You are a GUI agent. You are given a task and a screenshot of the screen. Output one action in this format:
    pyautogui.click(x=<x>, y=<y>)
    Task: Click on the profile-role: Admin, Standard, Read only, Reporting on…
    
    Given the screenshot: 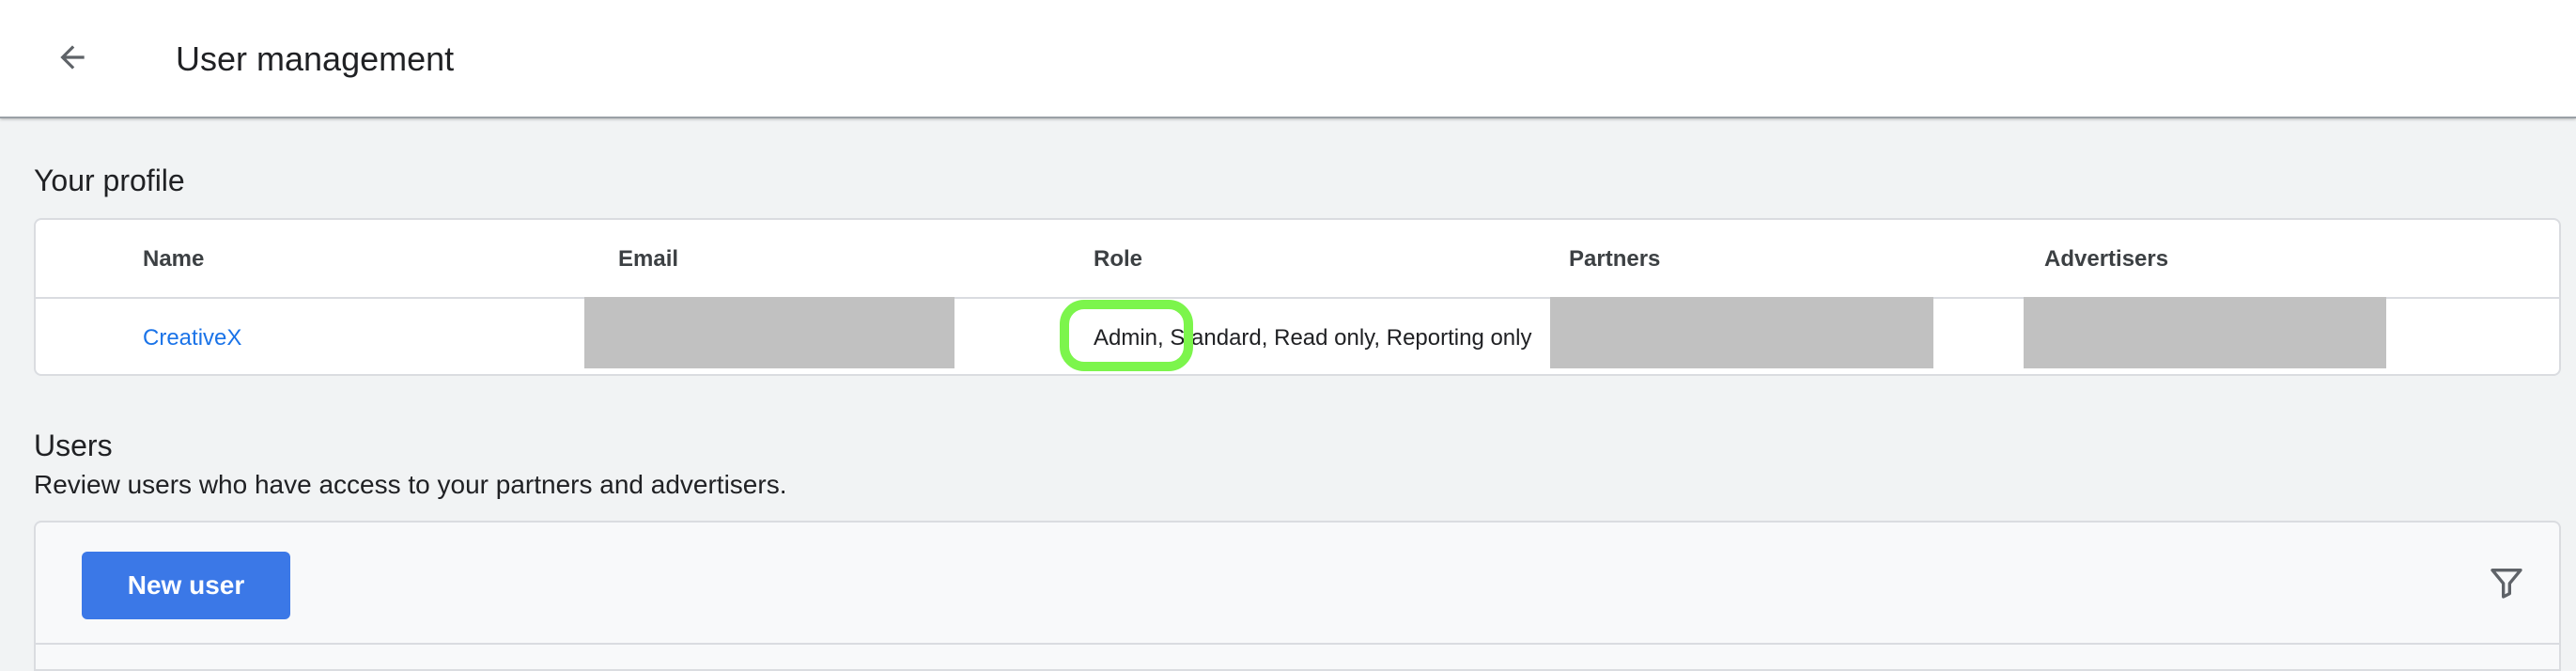 What is the action you would take?
    pyautogui.click(x=1313, y=338)
    